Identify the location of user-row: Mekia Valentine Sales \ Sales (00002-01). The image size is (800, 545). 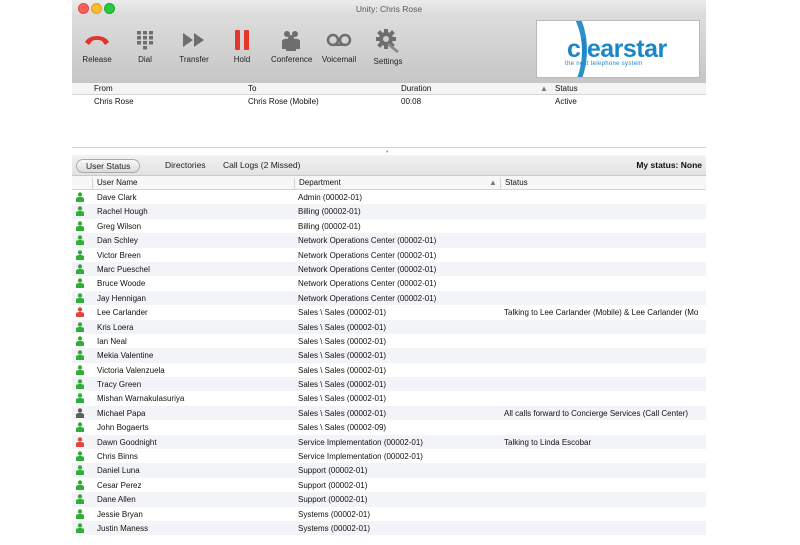
(389, 355).